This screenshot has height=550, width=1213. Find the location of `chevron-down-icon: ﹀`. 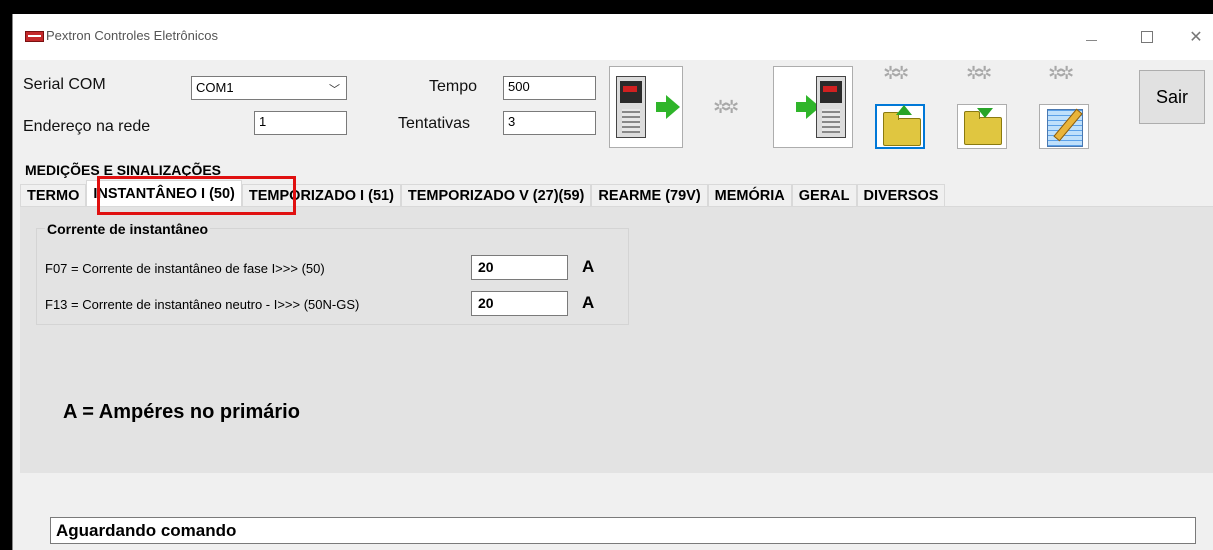

chevron-down-icon: ﹀ is located at coordinates (334, 90).